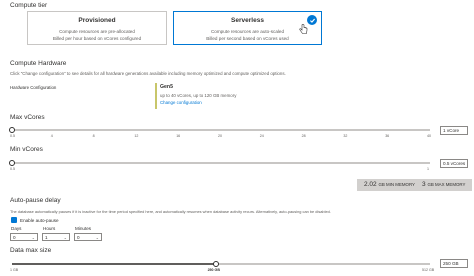 This screenshot has width=474, height=276. What do you see at coordinates (56, 237) in the screenshot?
I see `hours-select: 1 ⌄` at bounding box center [56, 237].